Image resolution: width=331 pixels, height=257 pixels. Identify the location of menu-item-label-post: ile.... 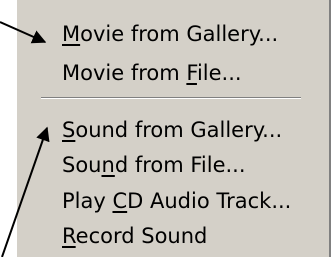
(219, 73).